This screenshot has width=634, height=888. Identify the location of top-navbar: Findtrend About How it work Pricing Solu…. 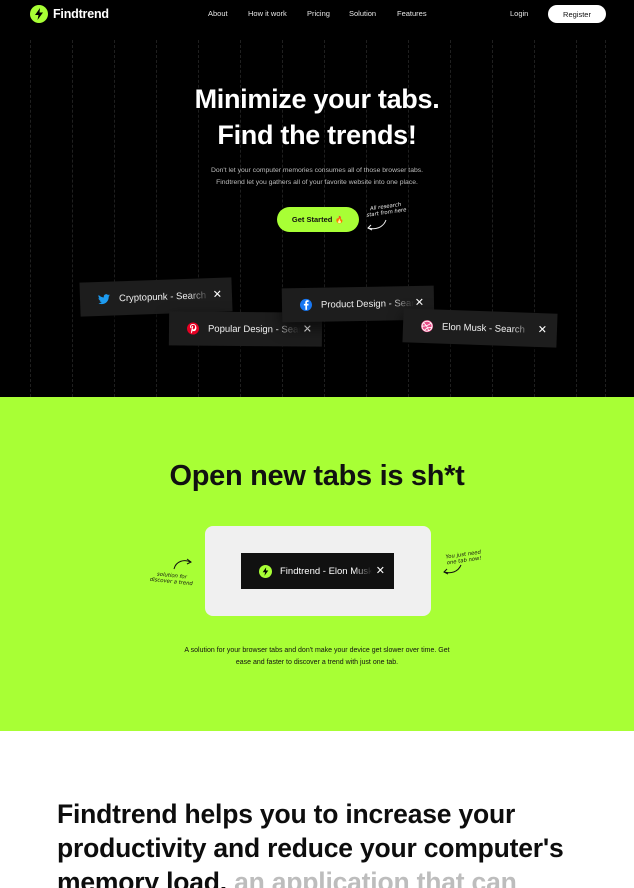
(317, 15).